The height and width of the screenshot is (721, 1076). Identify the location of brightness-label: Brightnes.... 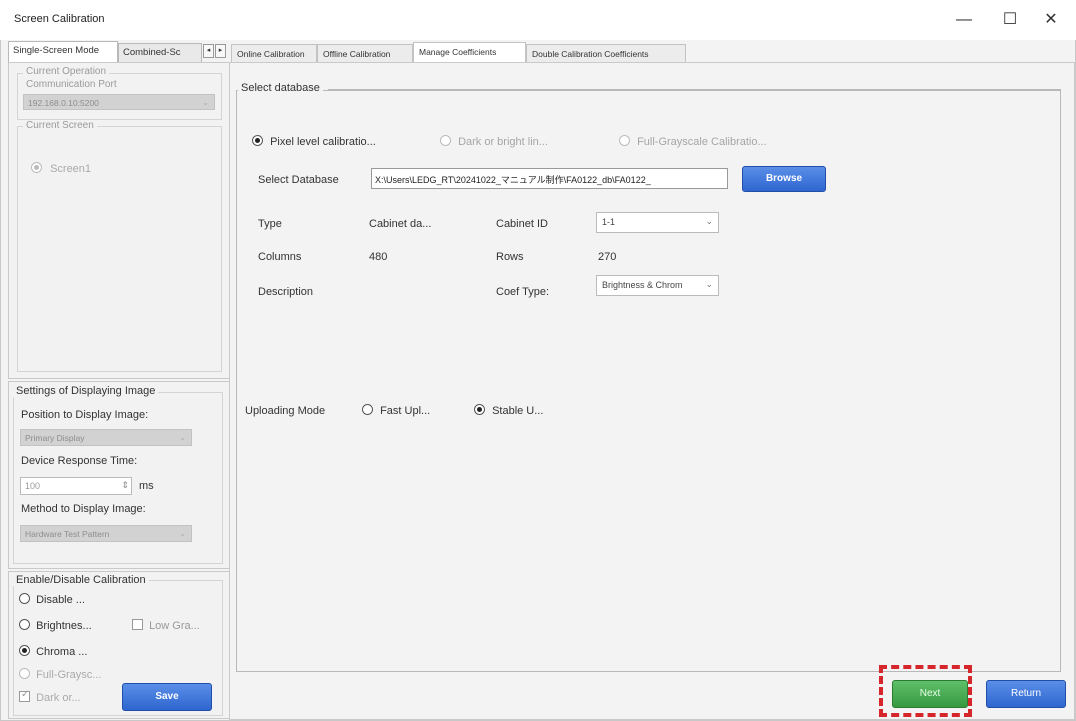
(64, 626).